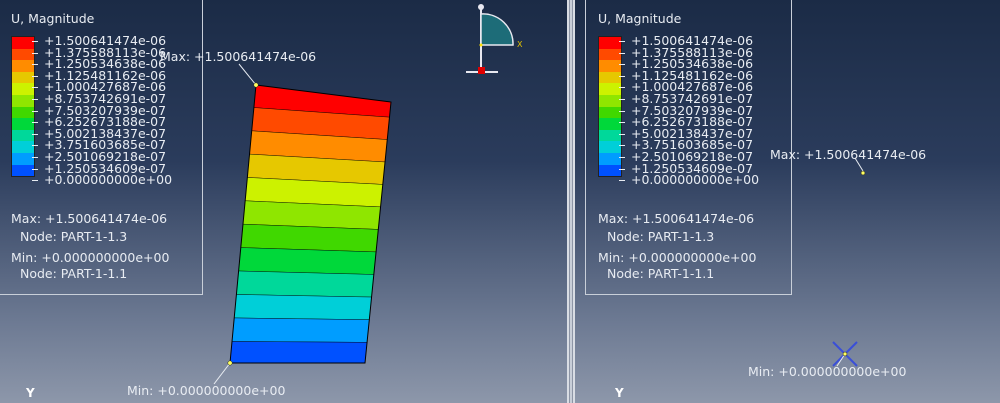  What do you see at coordinates (247, 74) in the screenshot?
I see `max-leader-line` at bounding box center [247, 74].